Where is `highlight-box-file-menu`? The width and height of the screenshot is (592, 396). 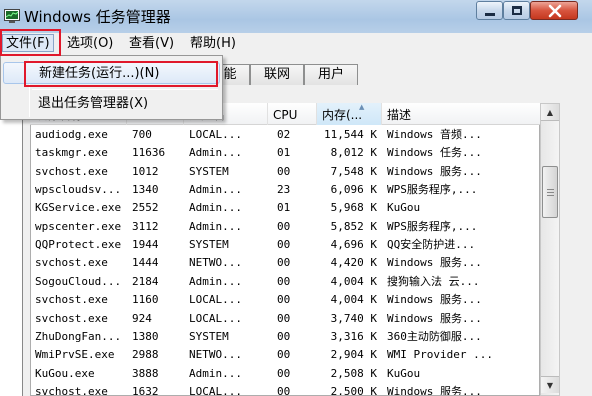
highlight-box-file-menu is located at coordinates (30, 42).